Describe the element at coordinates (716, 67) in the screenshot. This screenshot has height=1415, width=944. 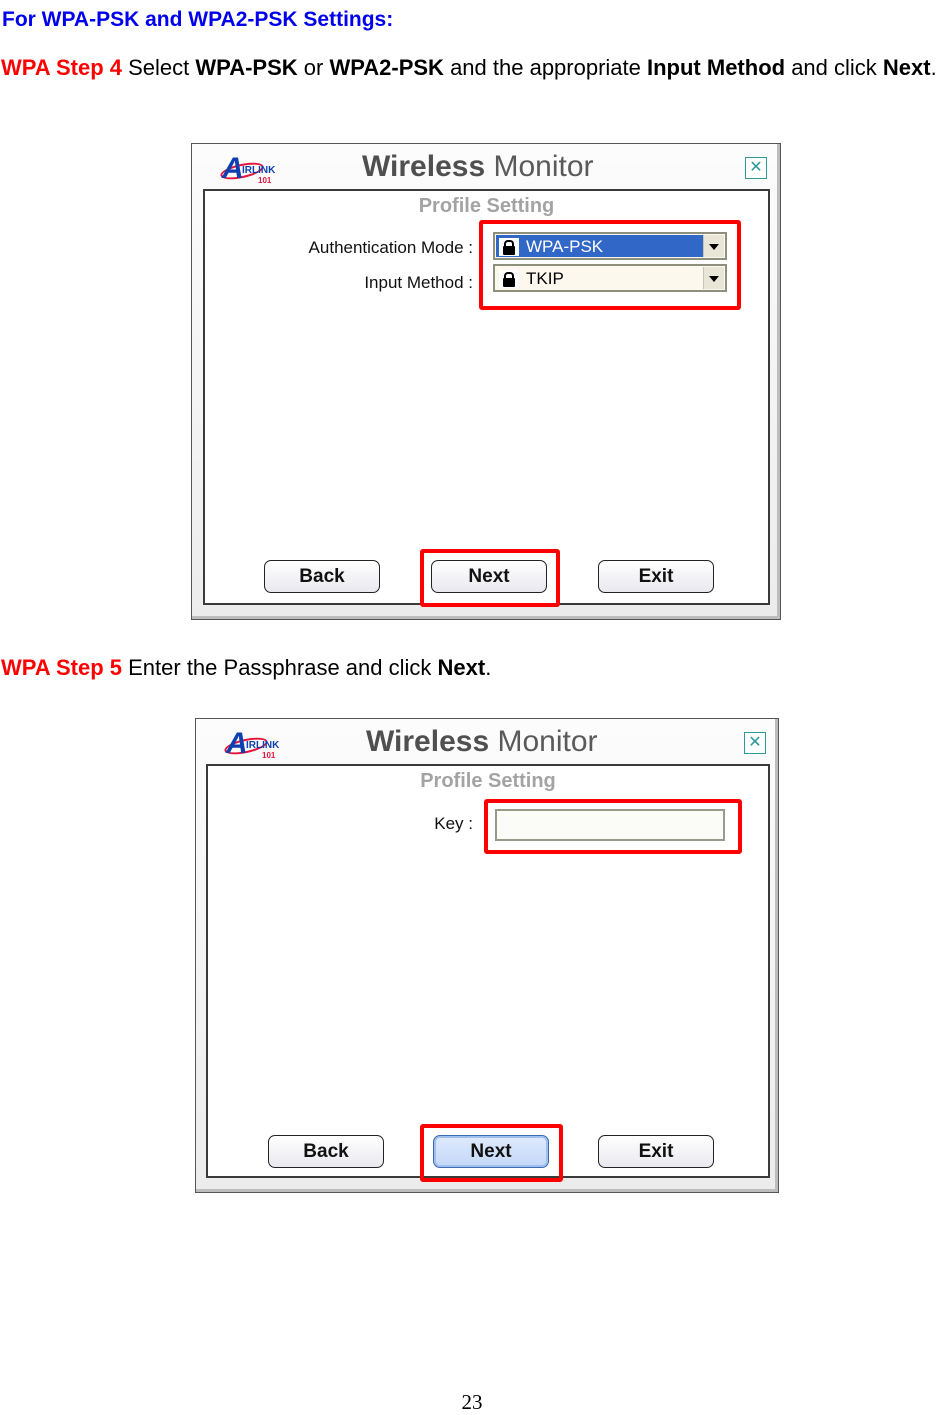
I see `bold-text: Input Method` at that location.